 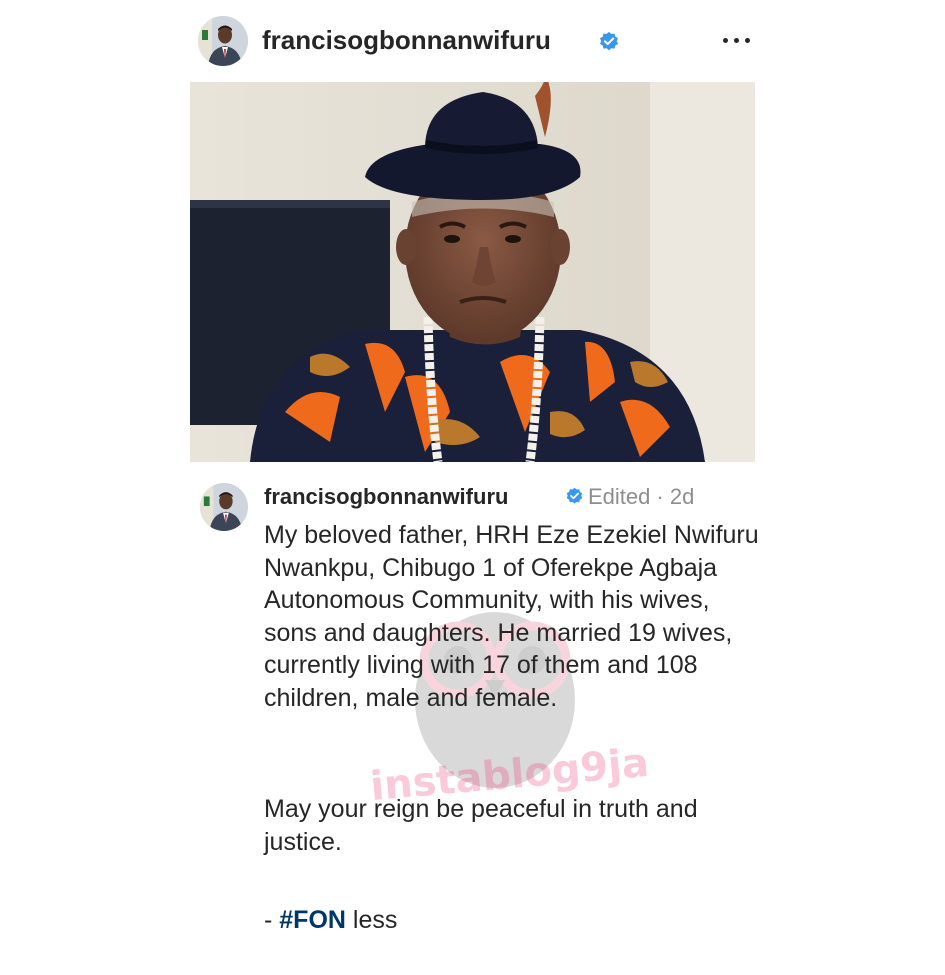 What do you see at coordinates (272, 920) in the screenshot?
I see `signoff-prefix: -` at bounding box center [272, 920].